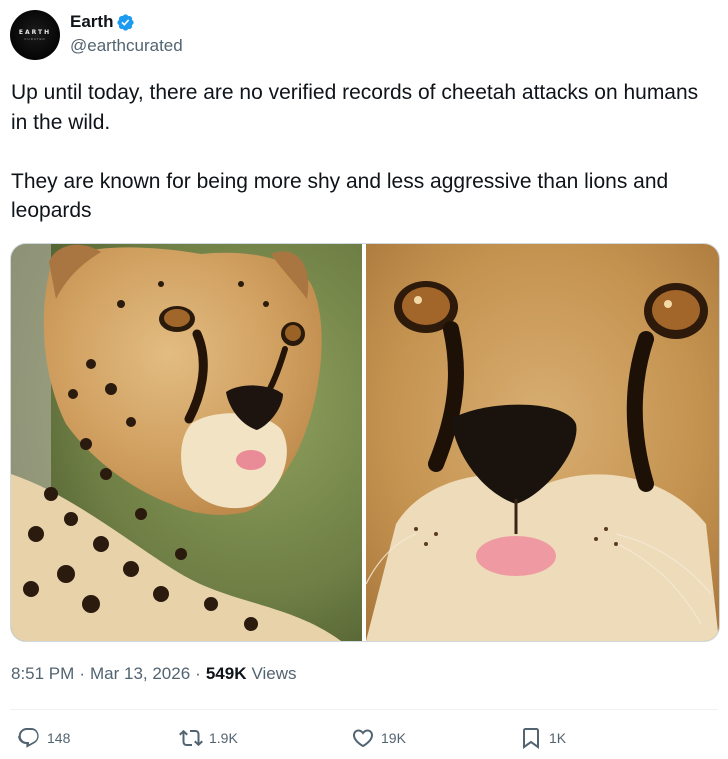  Describe the element at coordinates (363, 738) in the screenshot. I see `heart-icon` at that location.